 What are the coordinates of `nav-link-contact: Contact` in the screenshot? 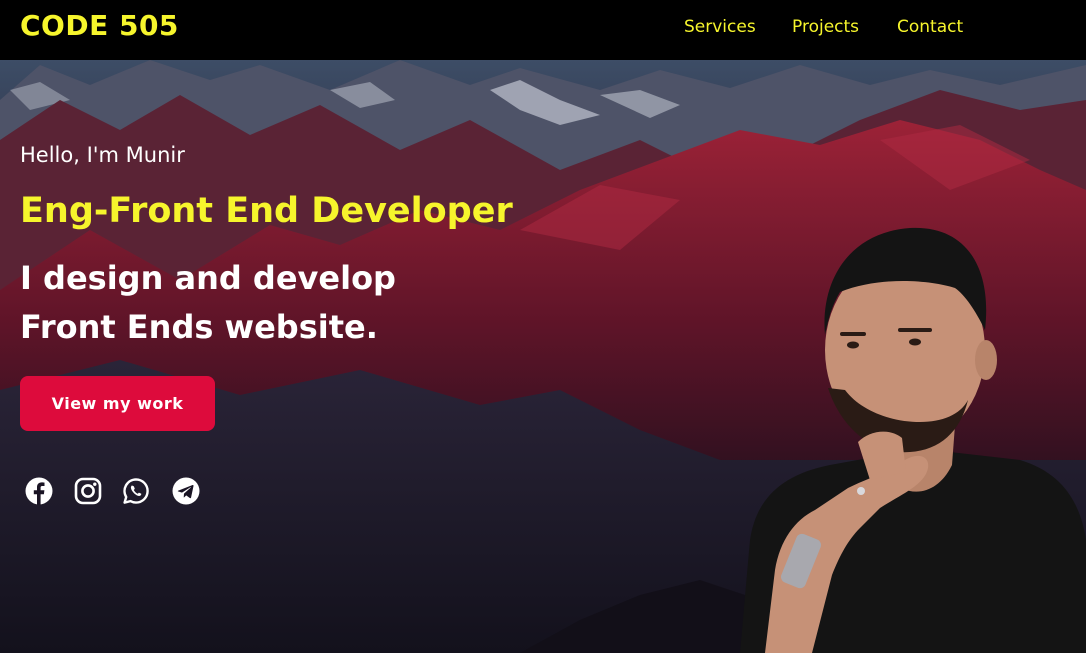 It's located at (930, 27).